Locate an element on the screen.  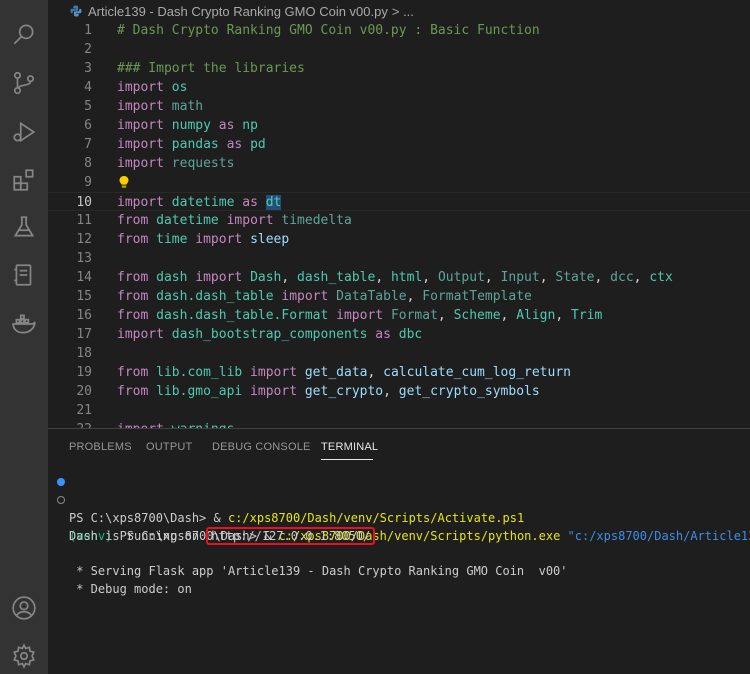
line-number: 2 is located at coordinates (88, 49).